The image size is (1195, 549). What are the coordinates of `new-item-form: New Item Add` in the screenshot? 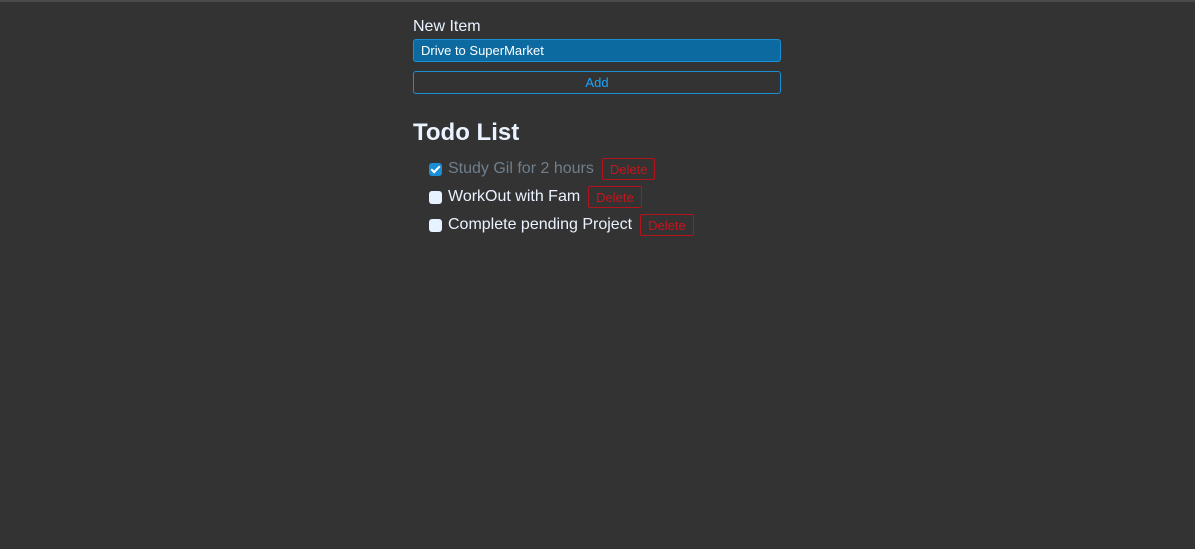 It's located at (597, 56).